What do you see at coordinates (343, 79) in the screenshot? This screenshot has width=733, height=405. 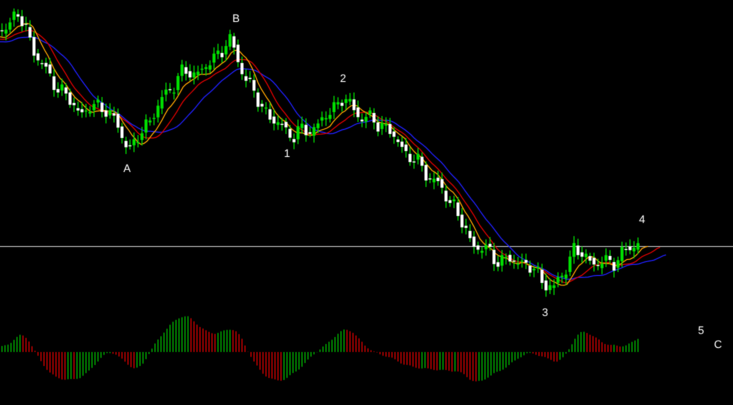 I see `wave-label: 2` at bounding box center [343, 79].